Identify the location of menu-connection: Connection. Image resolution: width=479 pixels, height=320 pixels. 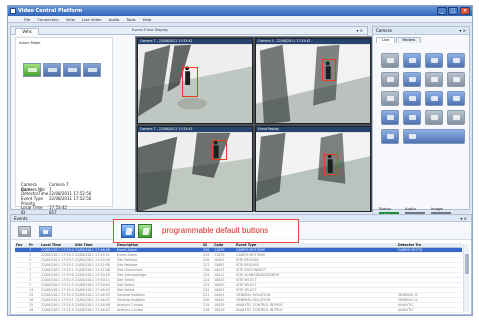
(47, 19).